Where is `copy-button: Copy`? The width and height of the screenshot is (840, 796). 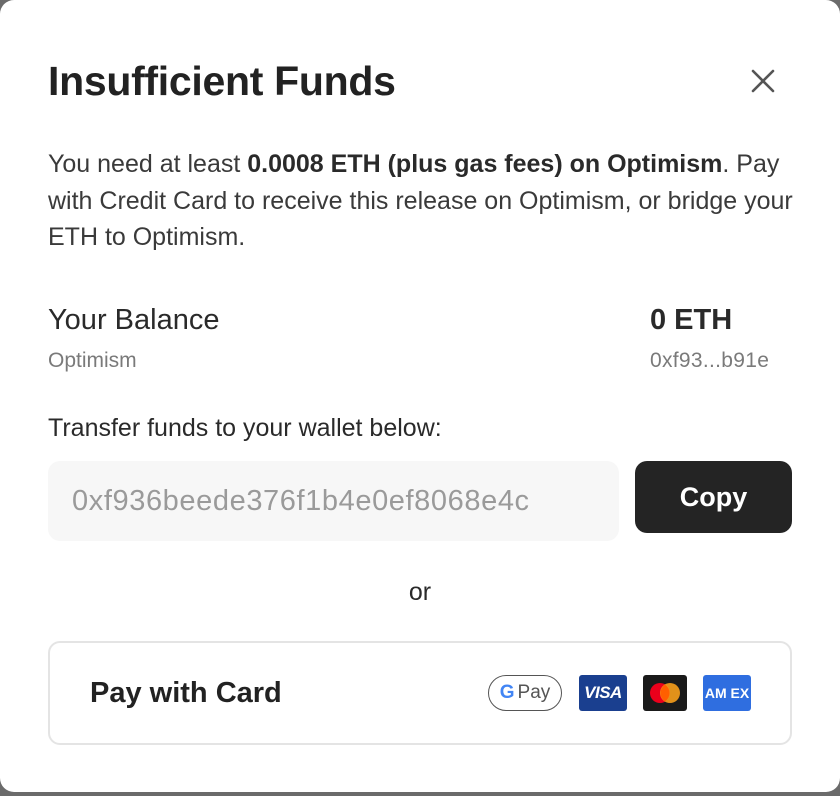 copy-button: Copy is located at coordinates (713, 497).